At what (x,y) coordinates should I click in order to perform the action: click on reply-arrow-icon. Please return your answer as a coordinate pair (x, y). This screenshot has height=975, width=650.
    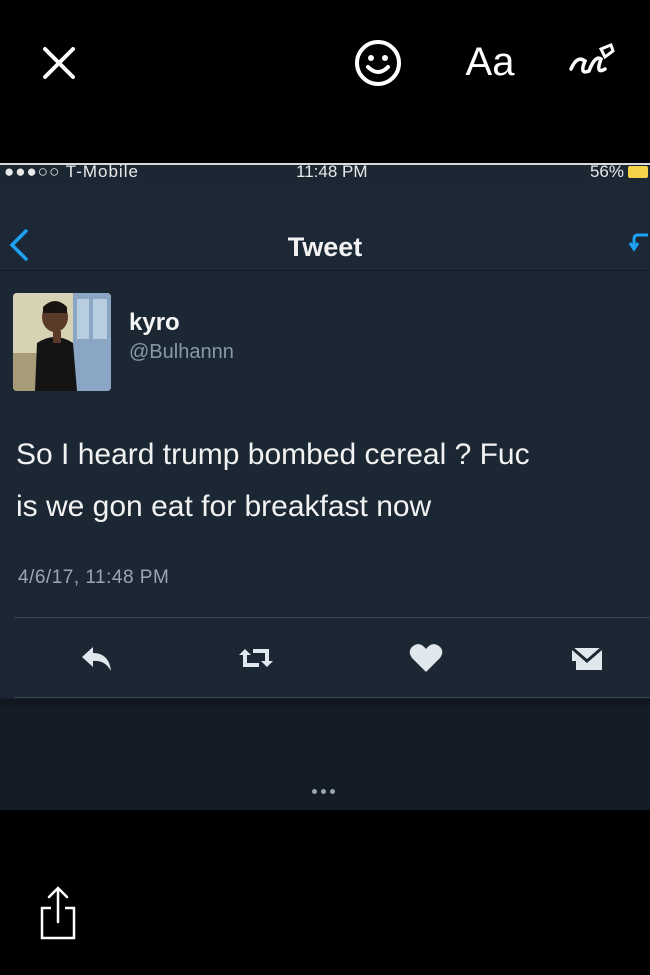
    Looking at the image, I should click on (638, 242).